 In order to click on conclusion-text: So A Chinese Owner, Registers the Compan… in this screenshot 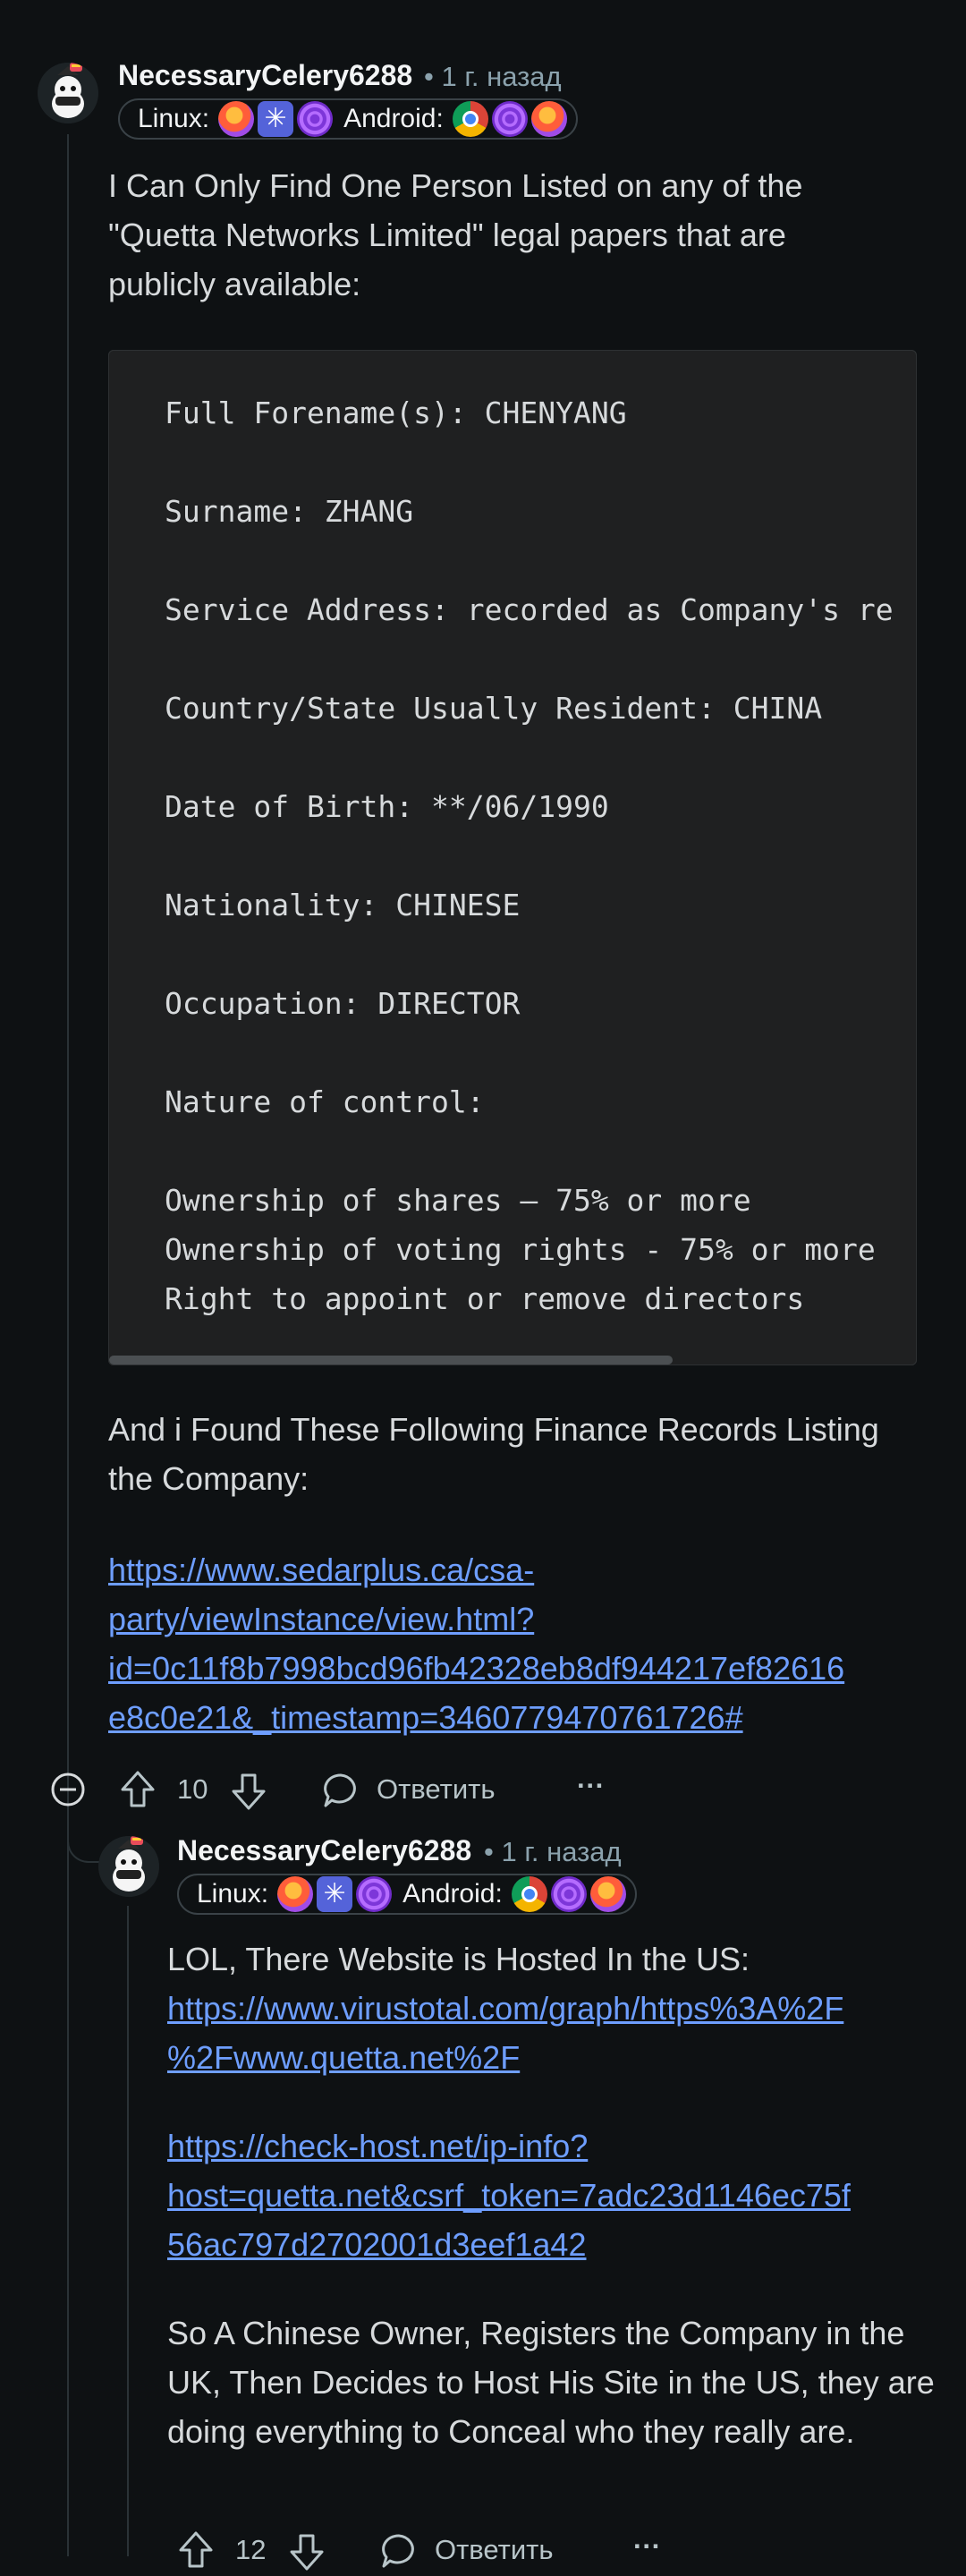, I will do `click(551, 2382)`.